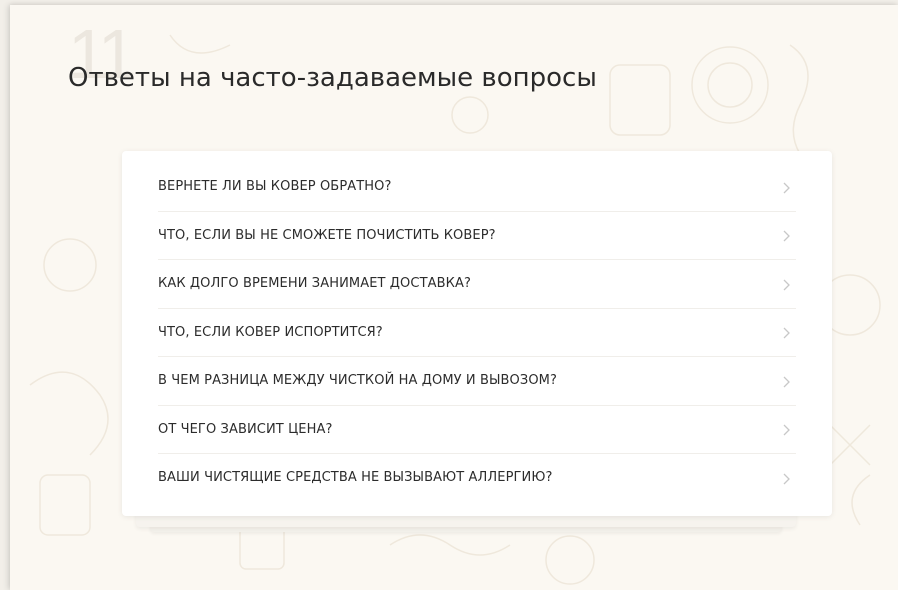 The height and width of the screenshot is (590, 898). I want to click on faq-question: ОТ ЧЕГО ЗАВИСИТ ЦЕНА?, so click(245, 429).